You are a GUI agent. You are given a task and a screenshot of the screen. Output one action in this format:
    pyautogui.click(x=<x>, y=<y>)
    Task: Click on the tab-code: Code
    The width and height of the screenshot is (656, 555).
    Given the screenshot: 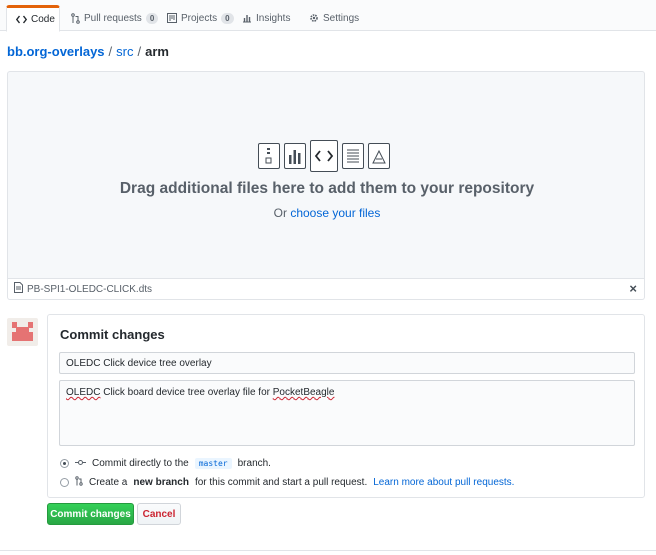 What is the action you would take?
    pyautogui.click(x=33, y=18)
    